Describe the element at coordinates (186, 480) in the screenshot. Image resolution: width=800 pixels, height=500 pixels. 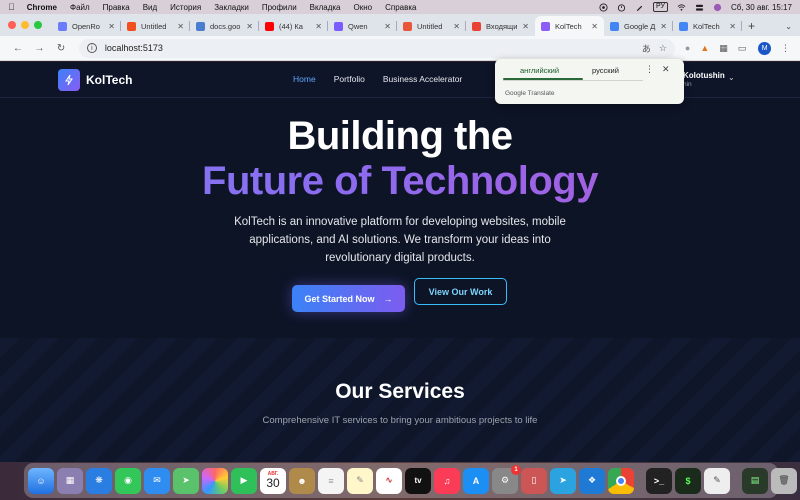
I see `maps-icon: ➤` at that location.